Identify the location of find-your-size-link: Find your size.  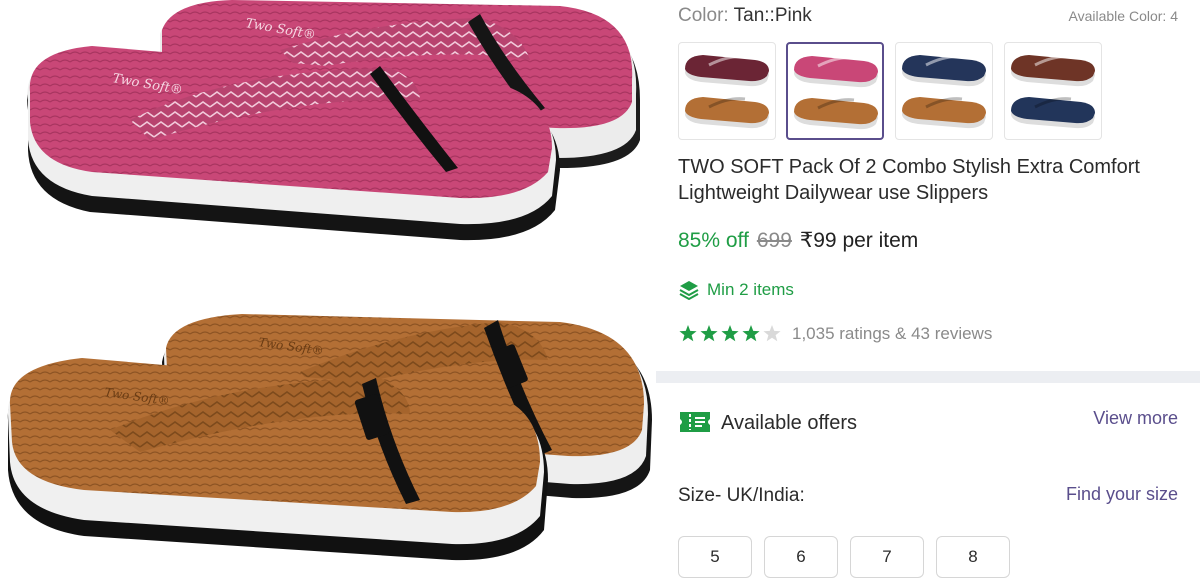
(1122, 494).